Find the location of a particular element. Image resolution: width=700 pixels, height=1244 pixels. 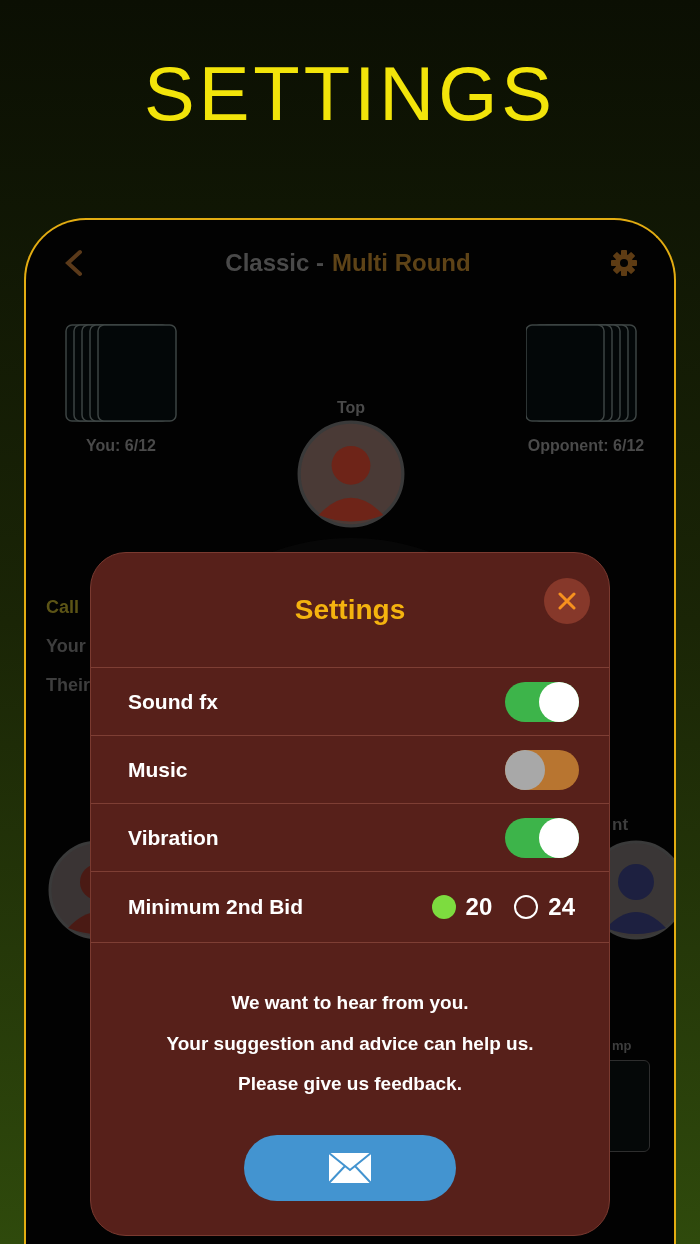

side-label: Call is located at coordinates (62, 607).